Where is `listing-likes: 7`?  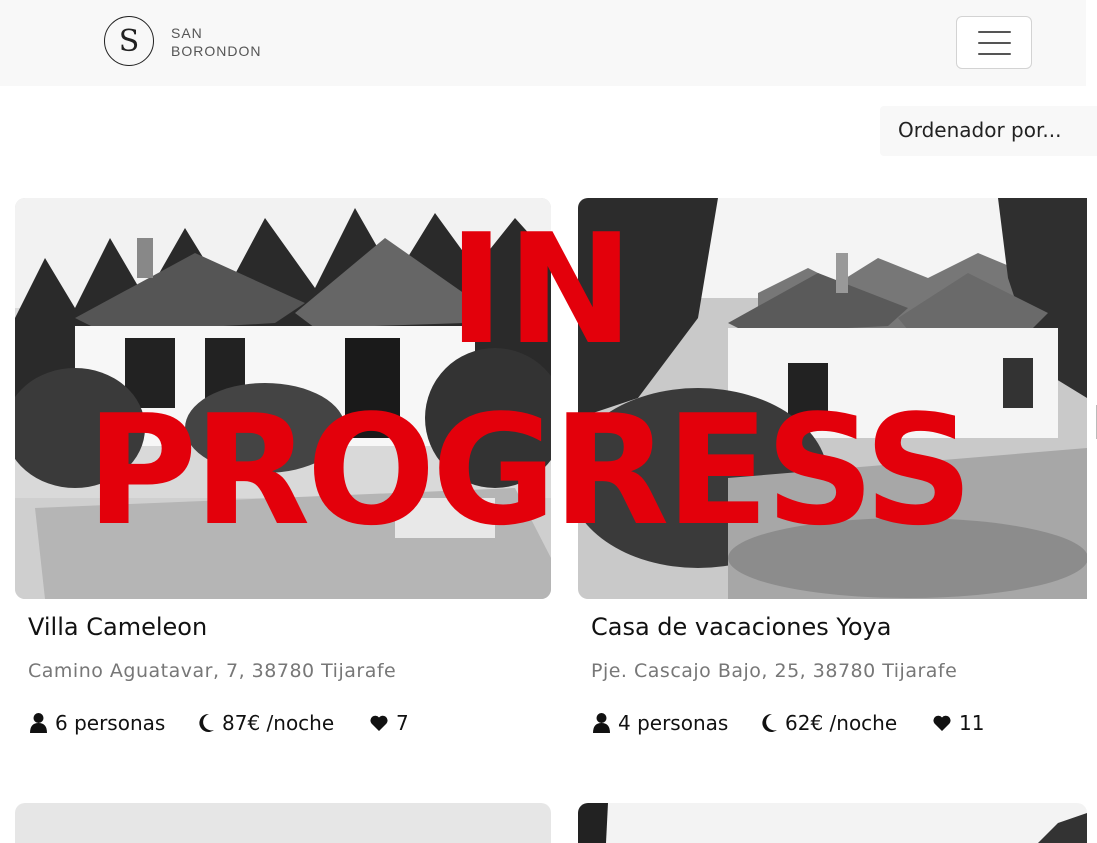 listing-likes: 7 is located at coordinates (389, 723).